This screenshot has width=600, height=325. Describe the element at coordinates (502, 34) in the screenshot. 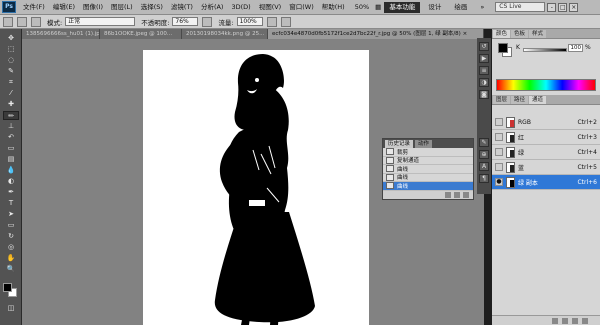

I see `tab-color: 颜色` at that location.